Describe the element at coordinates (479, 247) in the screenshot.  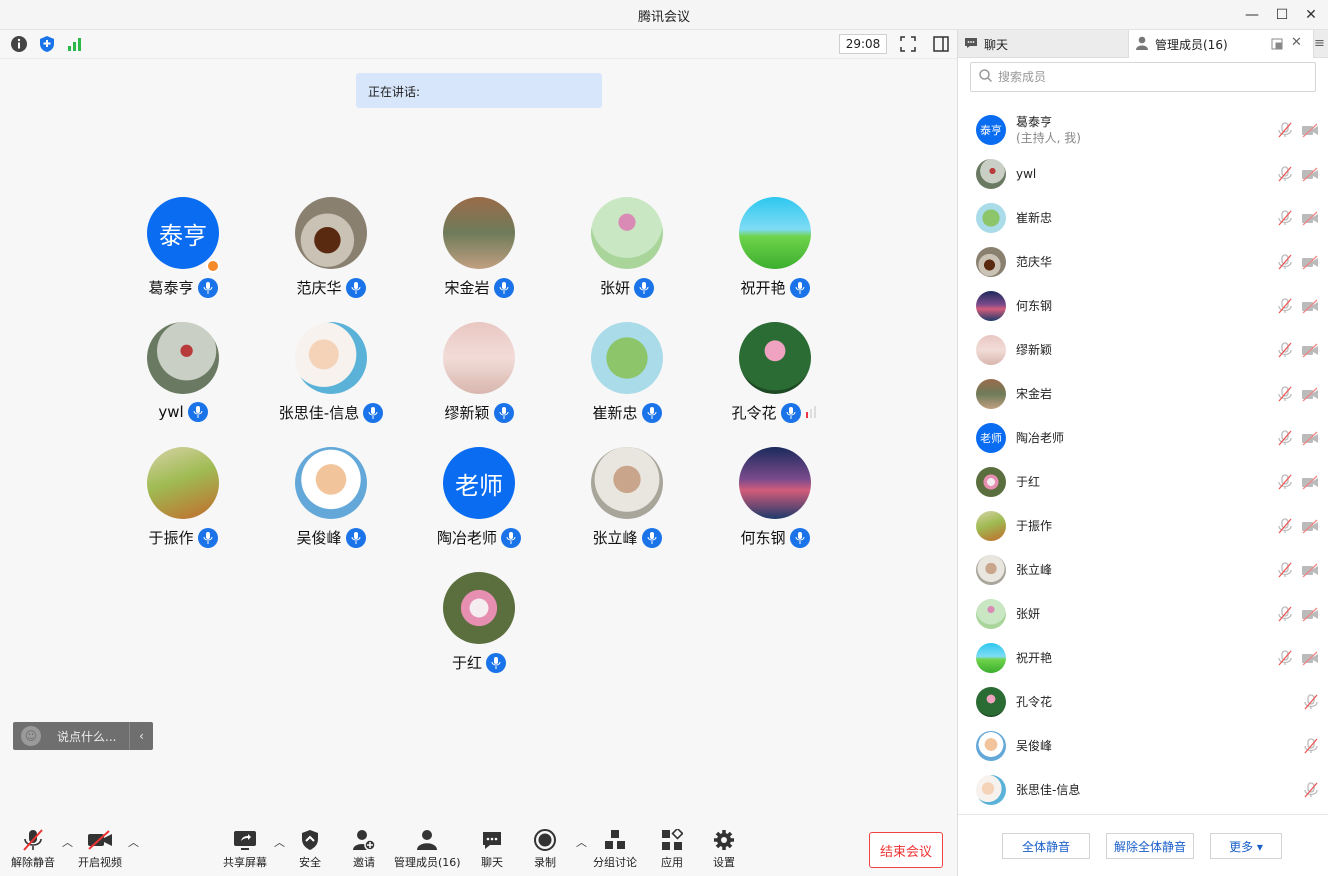
I see `participant-tile: 宋金岩` at that location.